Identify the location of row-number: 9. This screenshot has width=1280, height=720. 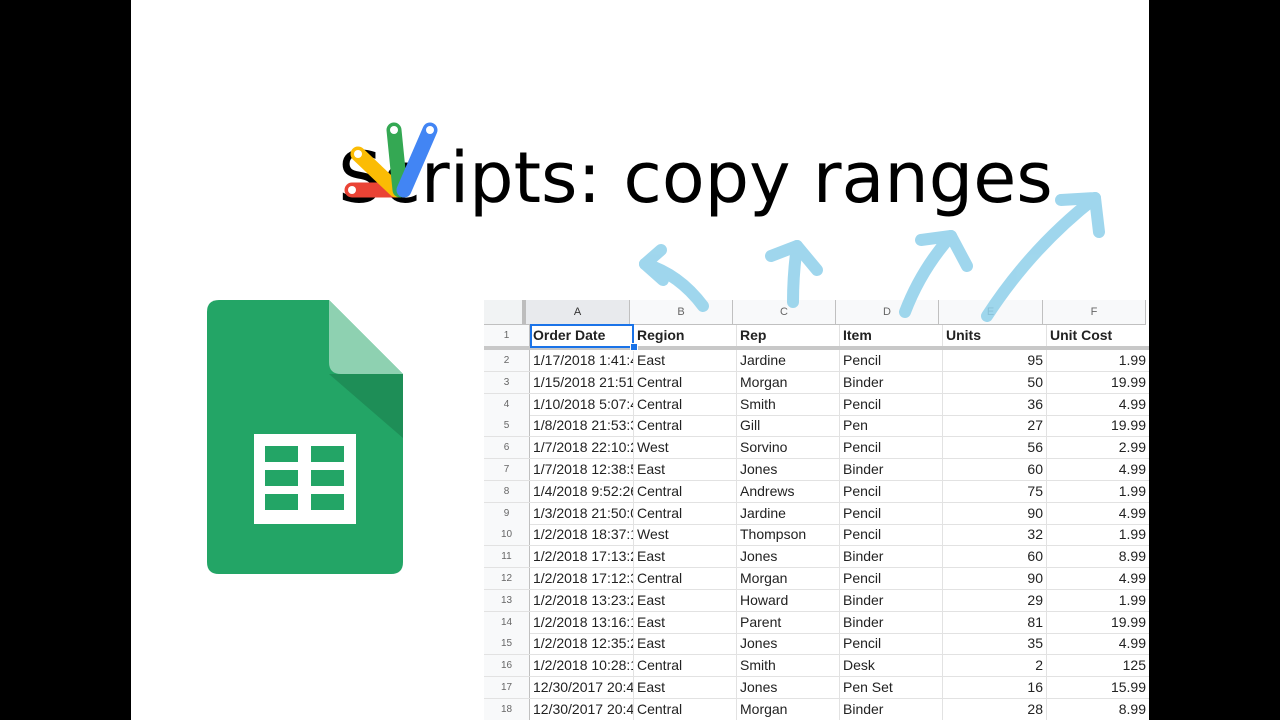
(507, 513).